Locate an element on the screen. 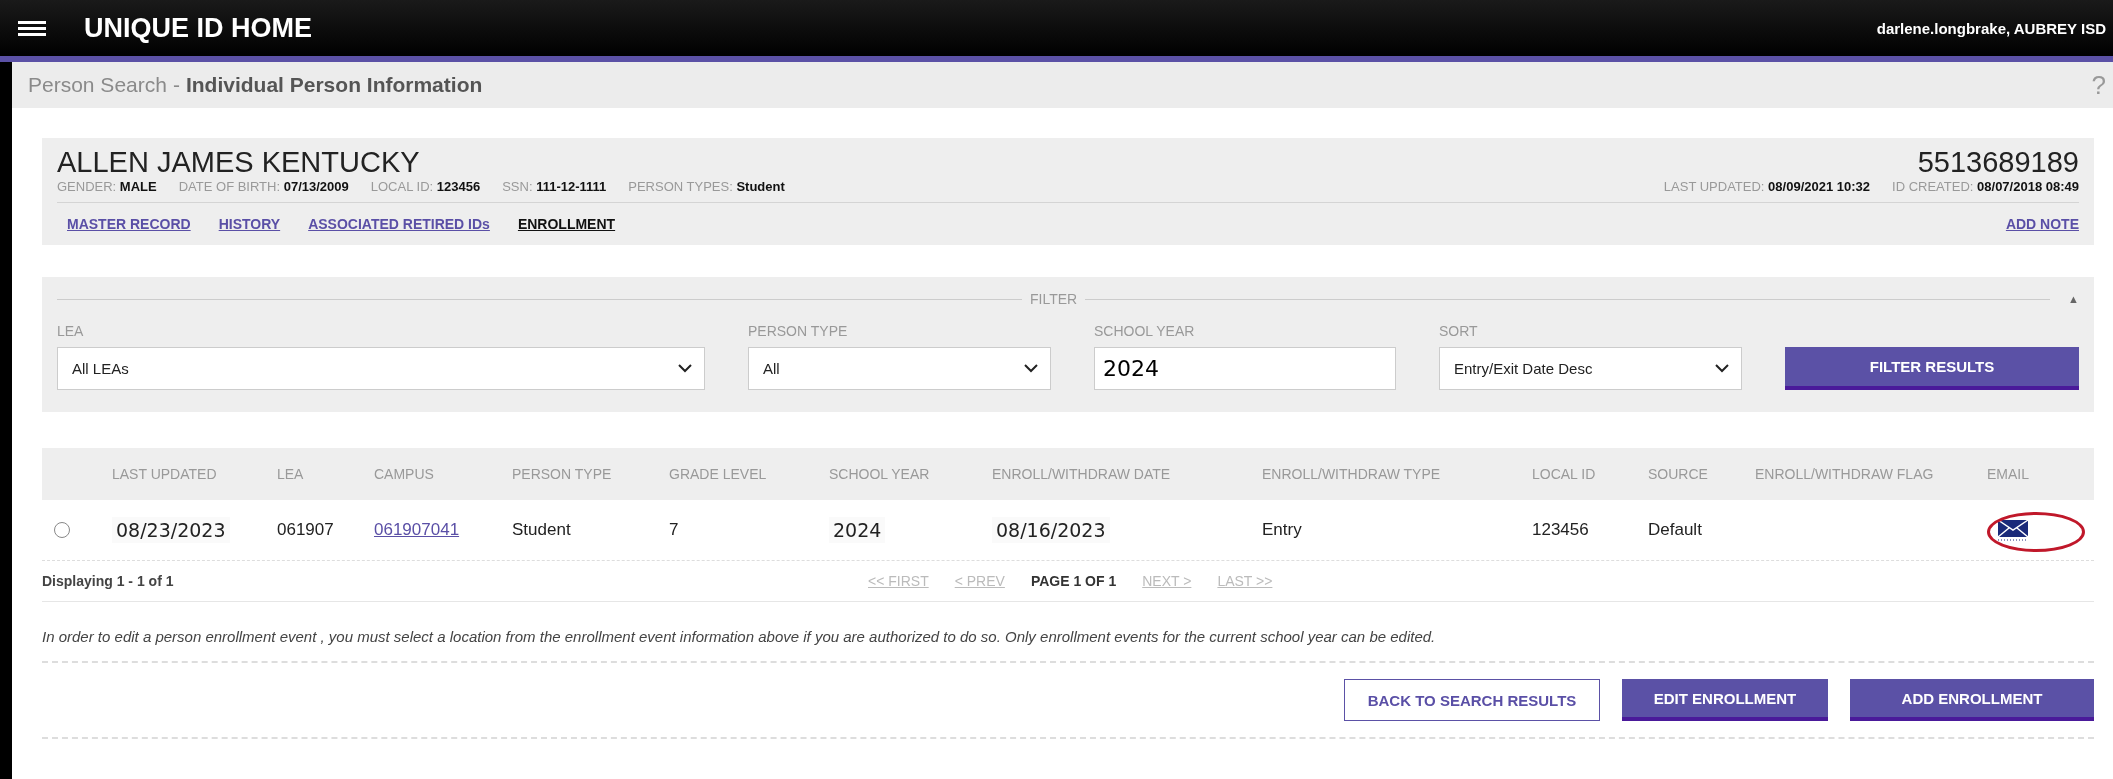  person-field: GENDER: MALE is located at coordinates (107, 186).